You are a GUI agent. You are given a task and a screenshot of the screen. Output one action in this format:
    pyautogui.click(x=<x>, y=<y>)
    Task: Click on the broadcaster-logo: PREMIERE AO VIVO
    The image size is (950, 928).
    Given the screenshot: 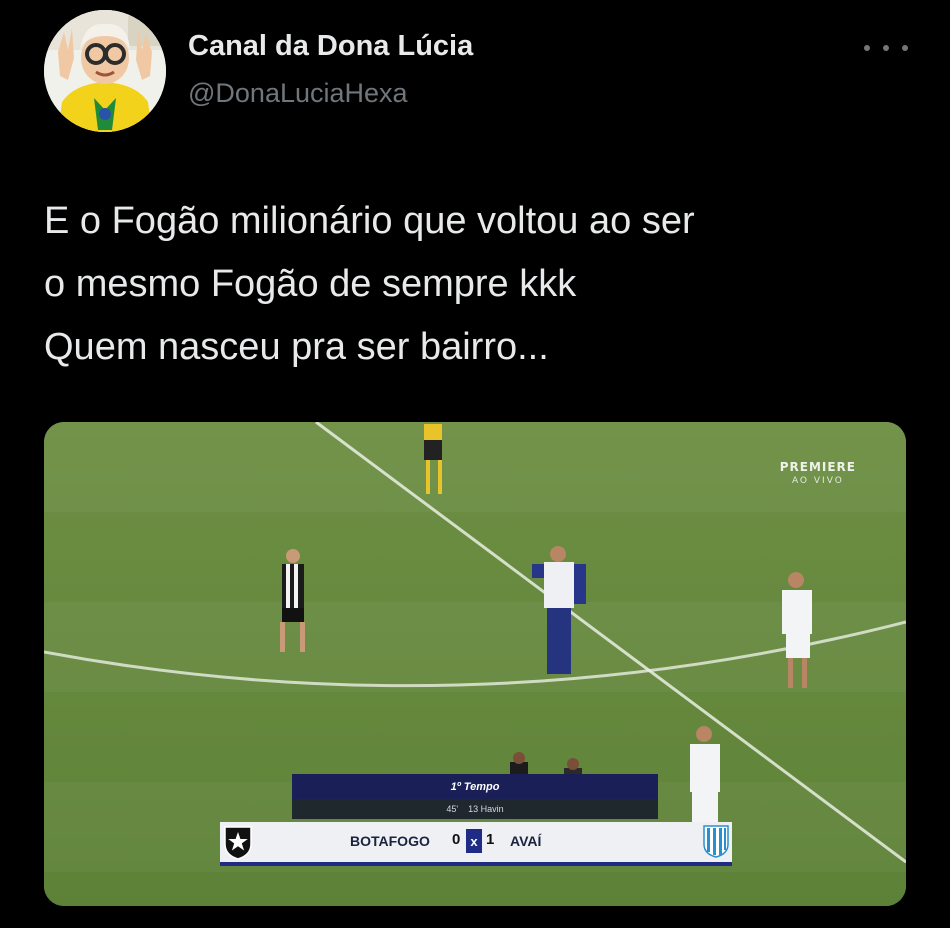 What is the action you would take?
    pyautogui.click(x=818, y=473)
    